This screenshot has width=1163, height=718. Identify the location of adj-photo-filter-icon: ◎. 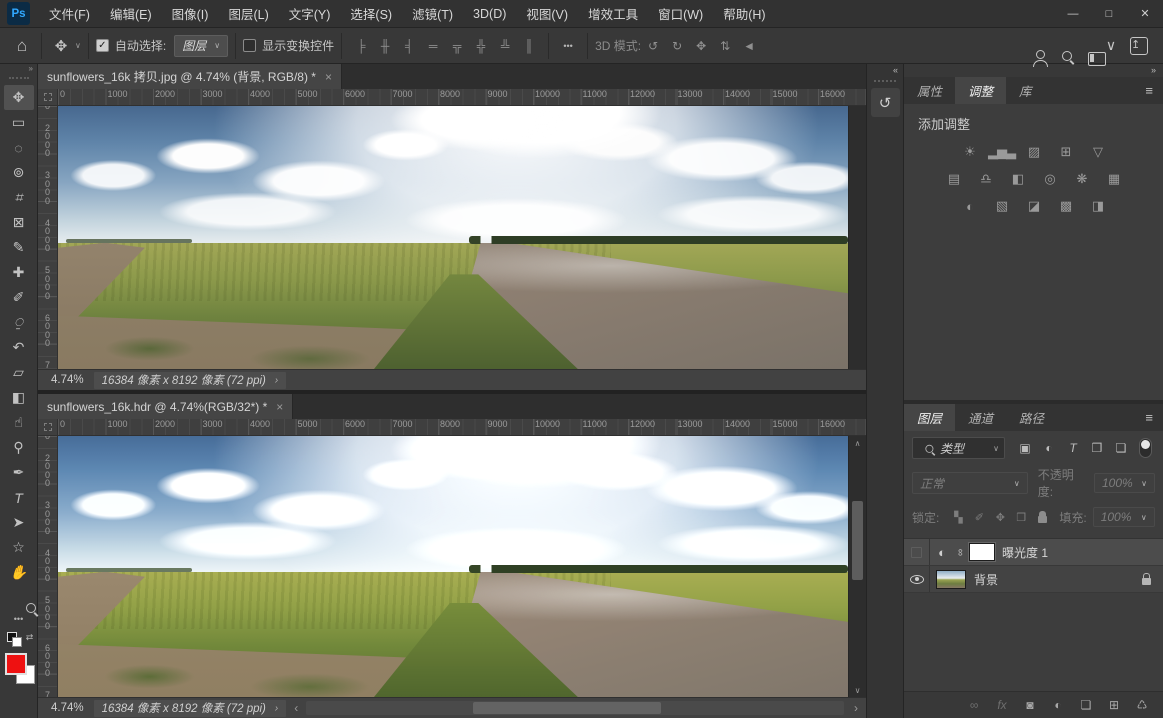
(1050, 179).